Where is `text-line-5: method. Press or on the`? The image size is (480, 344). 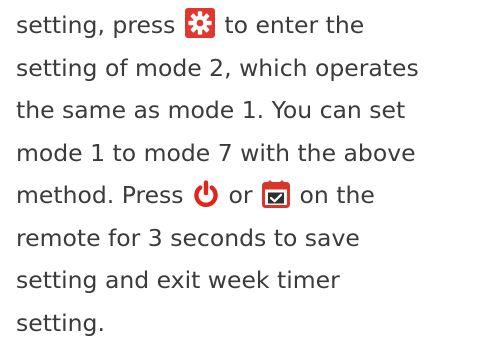 text-line-5: method. Press or on the is located at coordinates (247, 195).